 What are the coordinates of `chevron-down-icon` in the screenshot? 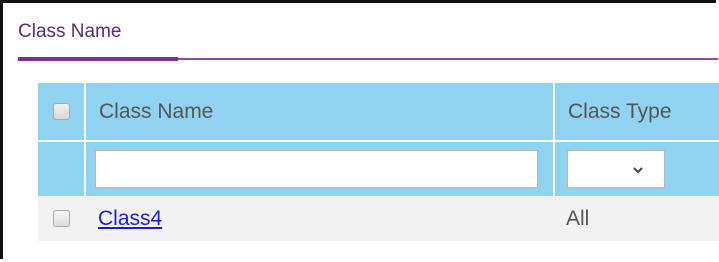 It's located at (638, 170).